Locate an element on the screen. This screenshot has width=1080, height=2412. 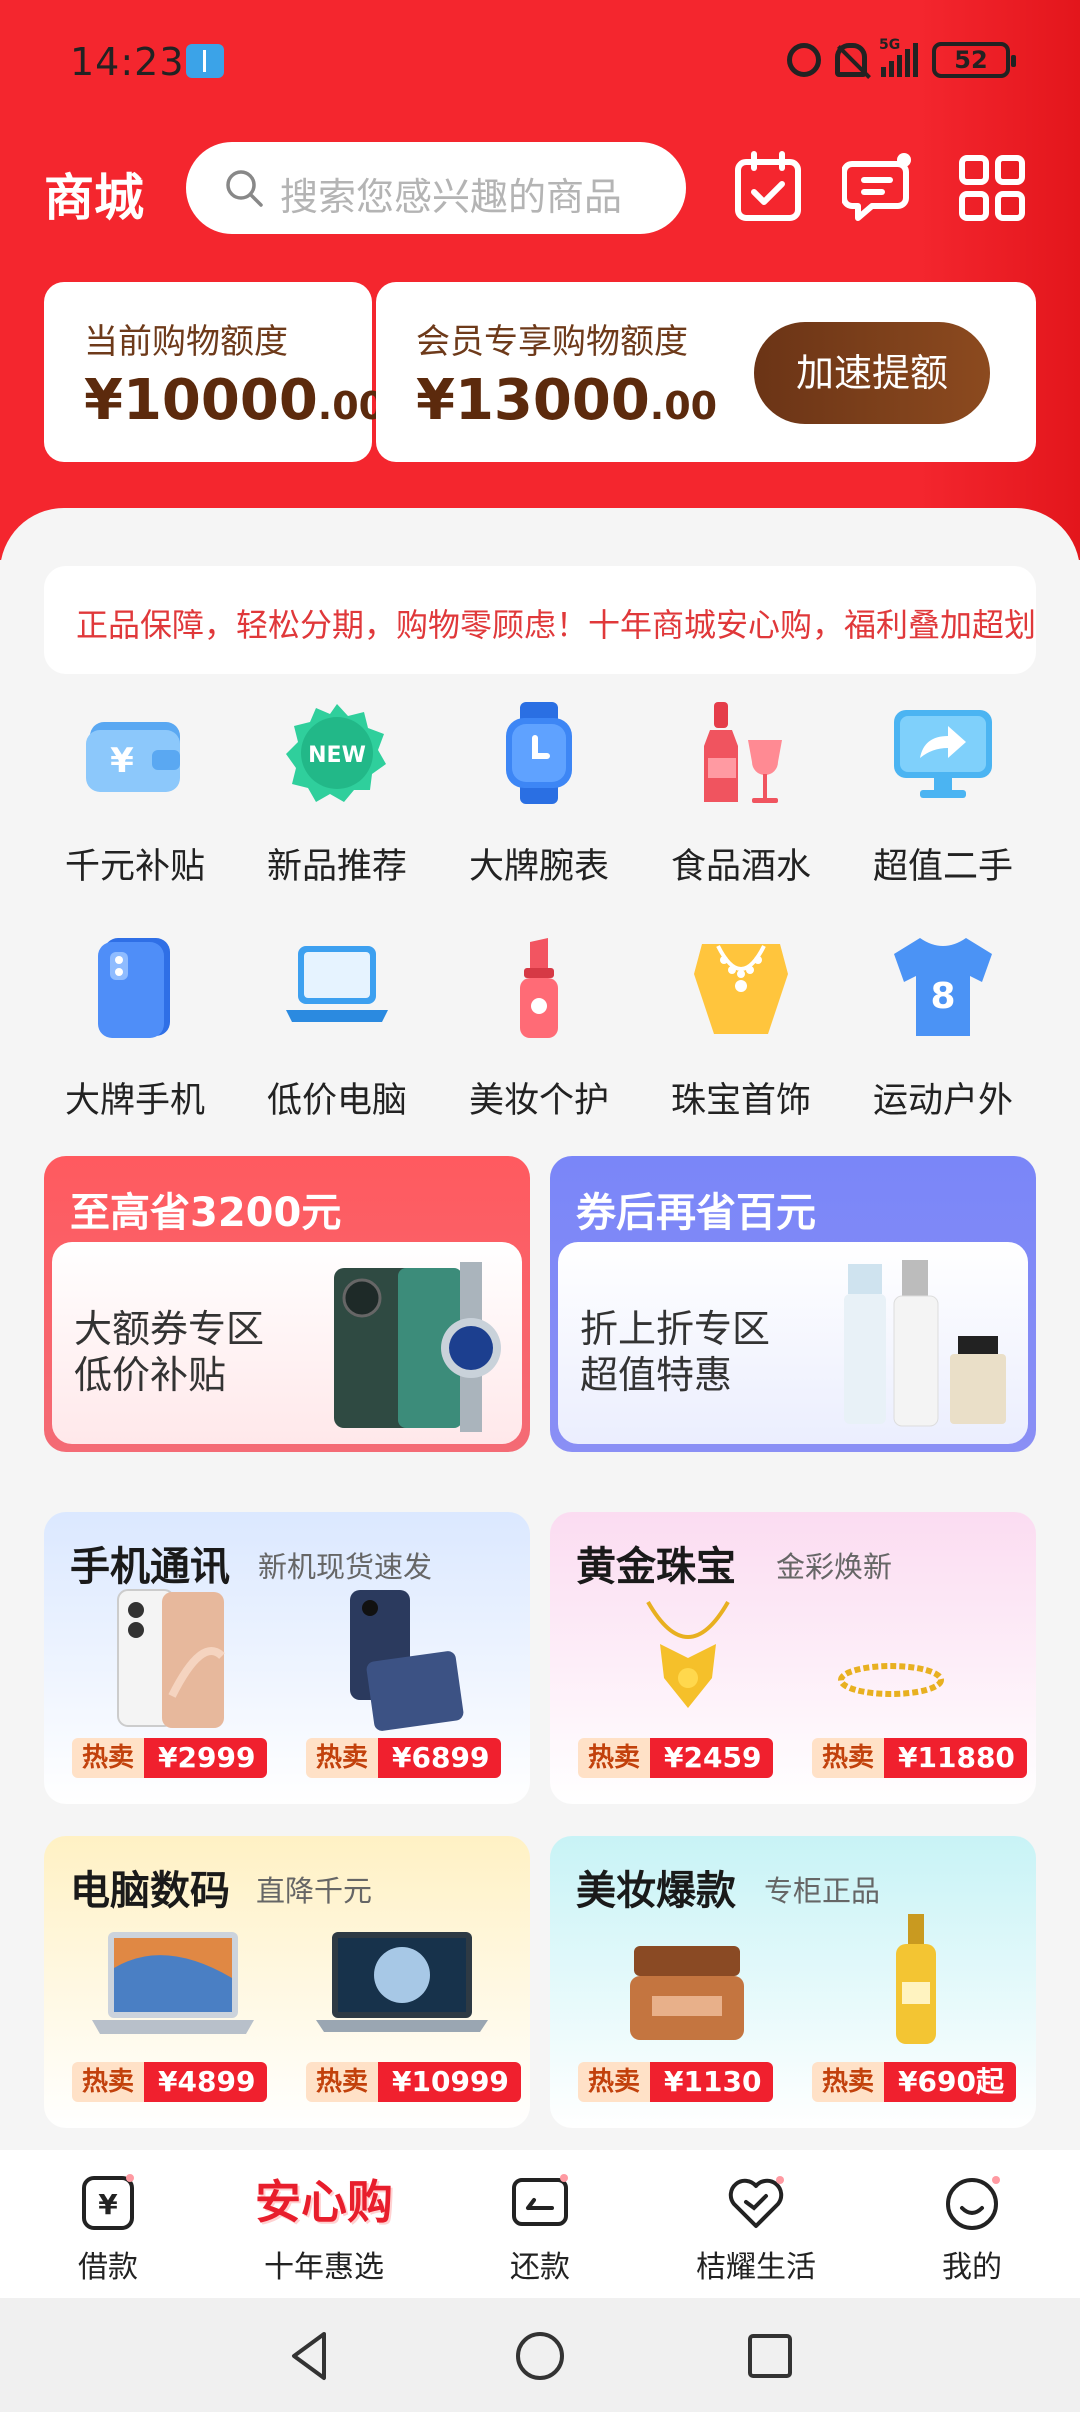
smile-icon is located at coordinates (973, 2203).